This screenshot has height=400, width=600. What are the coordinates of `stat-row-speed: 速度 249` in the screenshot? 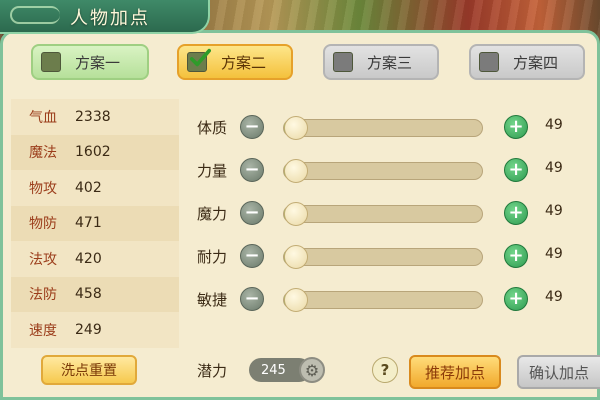 It's located at (95, 330).